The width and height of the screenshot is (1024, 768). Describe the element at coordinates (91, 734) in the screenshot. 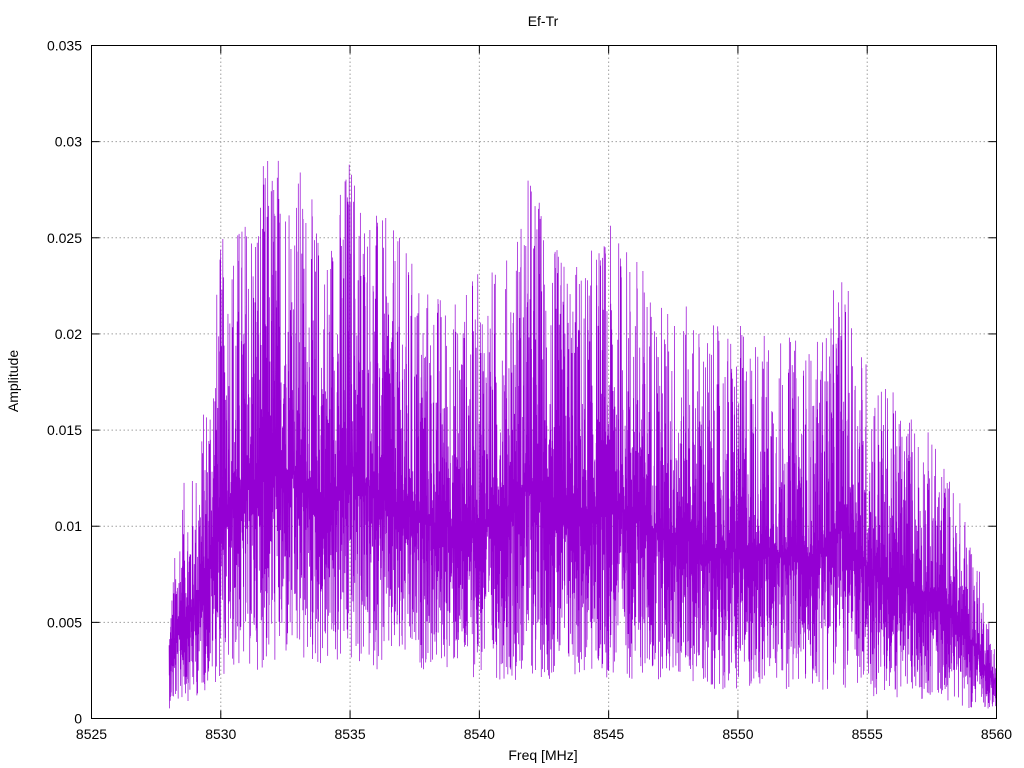

I see `x-tick-label: 8525` at that location.